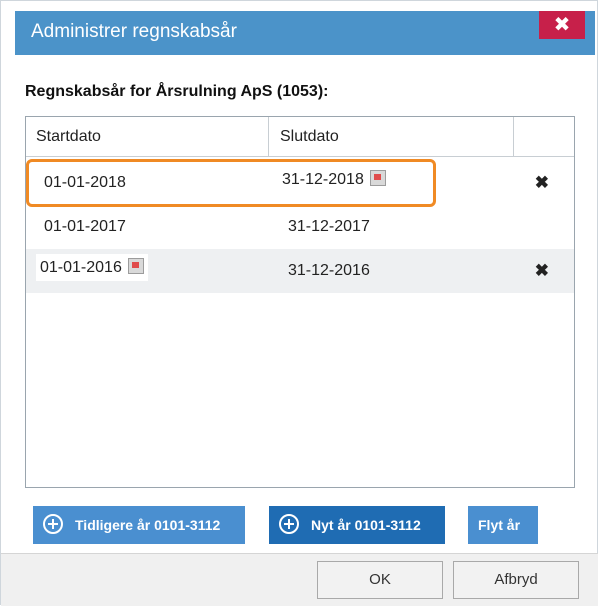  Describe the element at coordinates (305, 33) in the screenshot. I see `dialog-titlebar: Administrer regnskabsår ✖` at that location.